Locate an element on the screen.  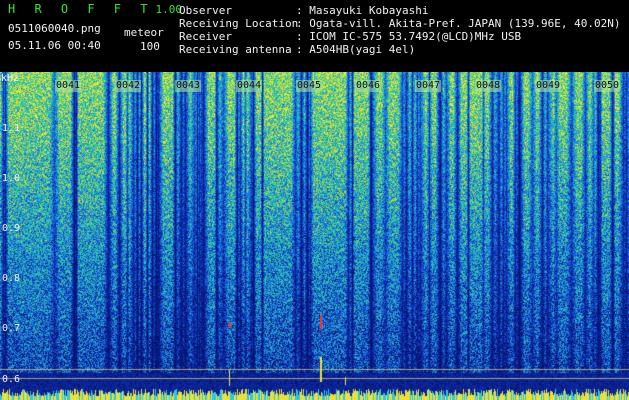
info-value-antenna: : A504HB(yagi 4el) is located at coordinates (356, 49).